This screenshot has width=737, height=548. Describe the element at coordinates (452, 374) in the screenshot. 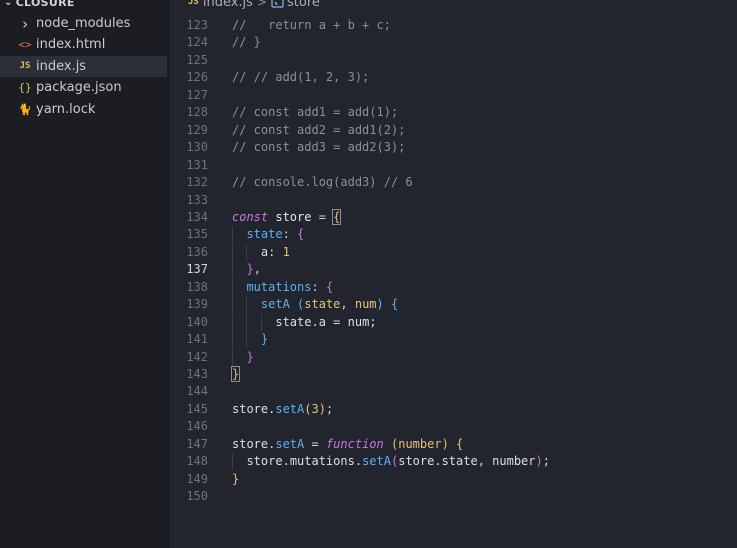

I see `code-line: 143}` at that location.